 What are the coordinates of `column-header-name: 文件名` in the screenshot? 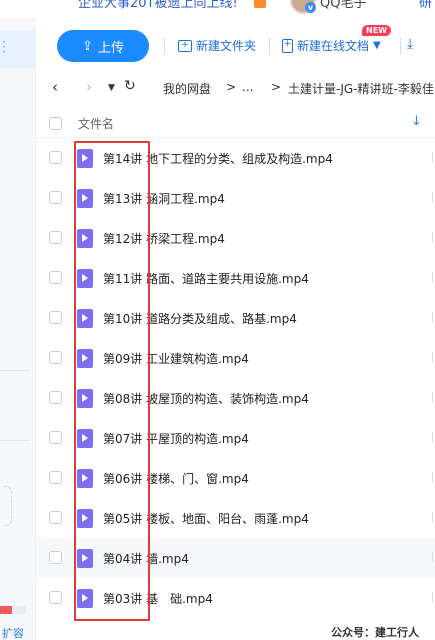 It's located at (96, 123).